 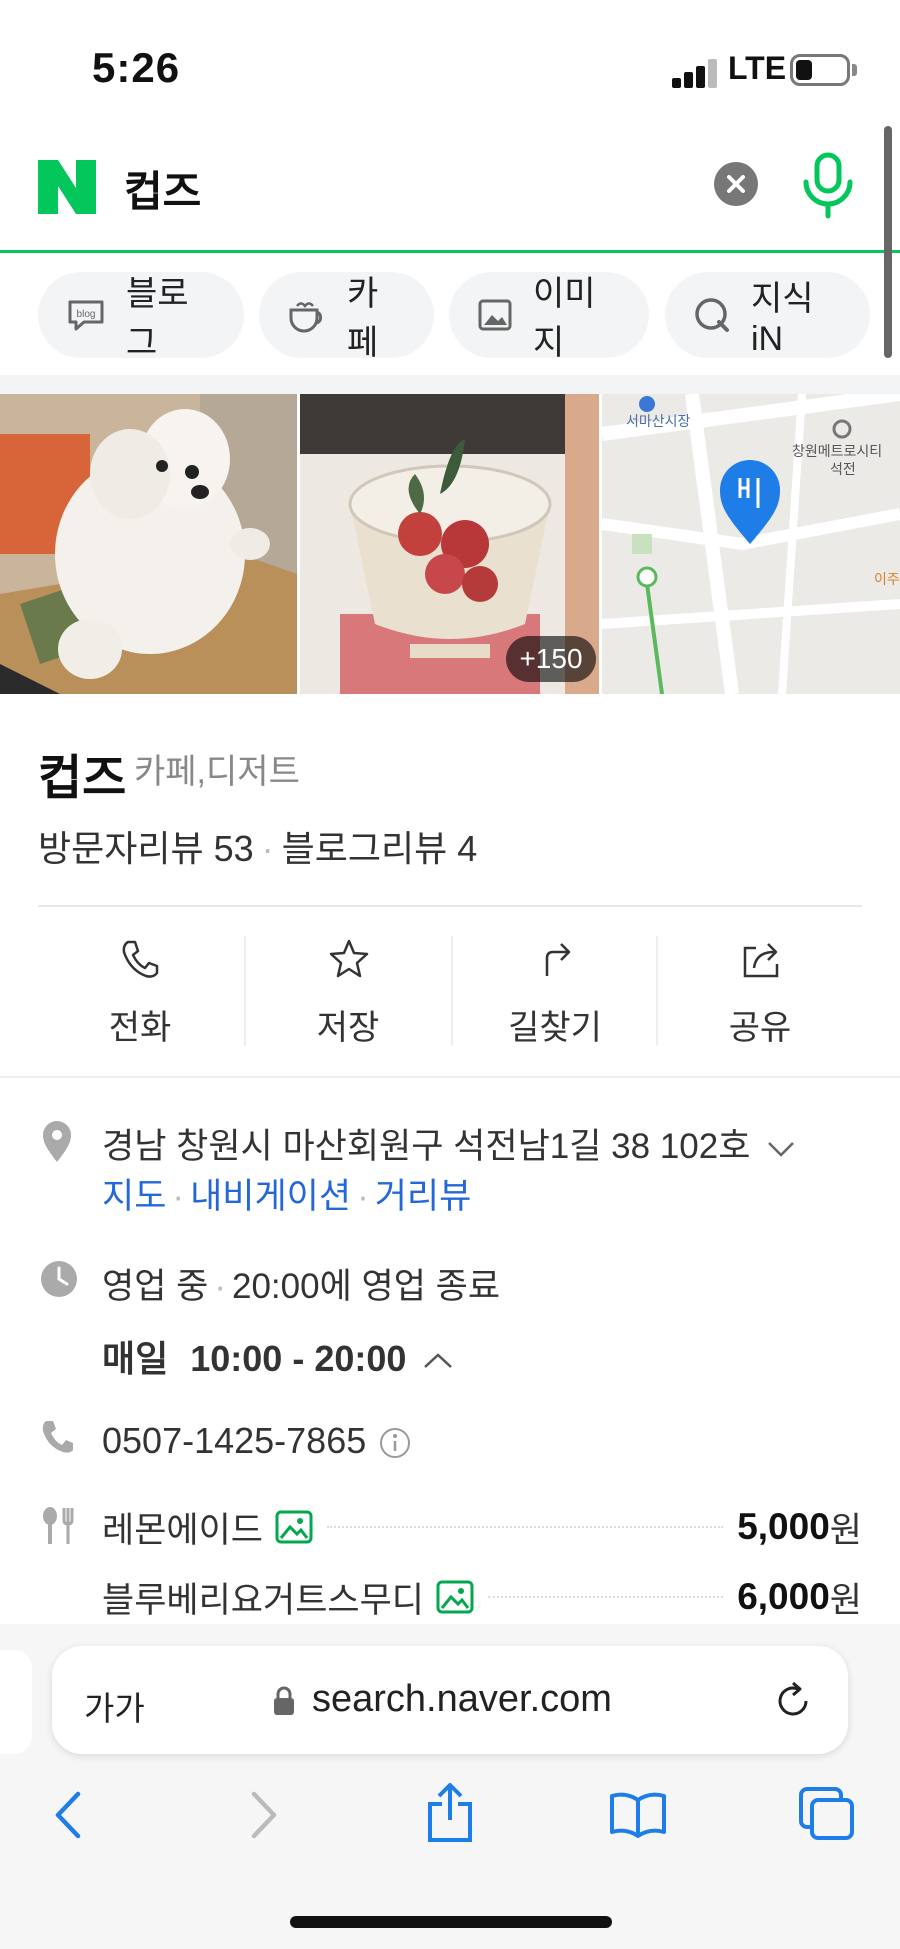 I want to click on business-hours-status: 영업 중 · 20:00에 영업 종료, so click(x=301, y=1286).